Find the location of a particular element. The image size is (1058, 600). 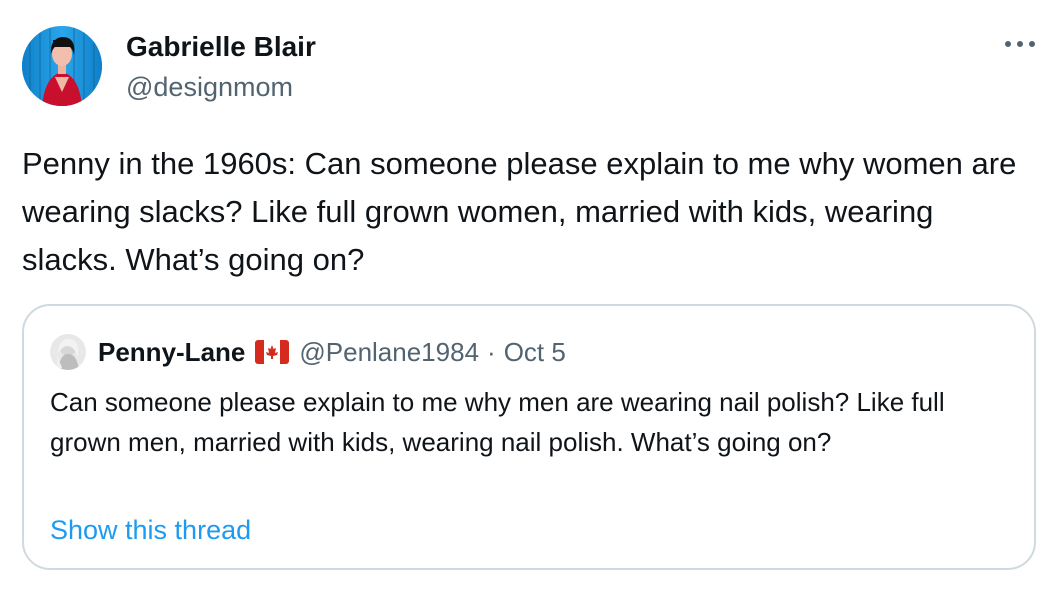

profile-photo-icon is located at coordinates (62, 66).